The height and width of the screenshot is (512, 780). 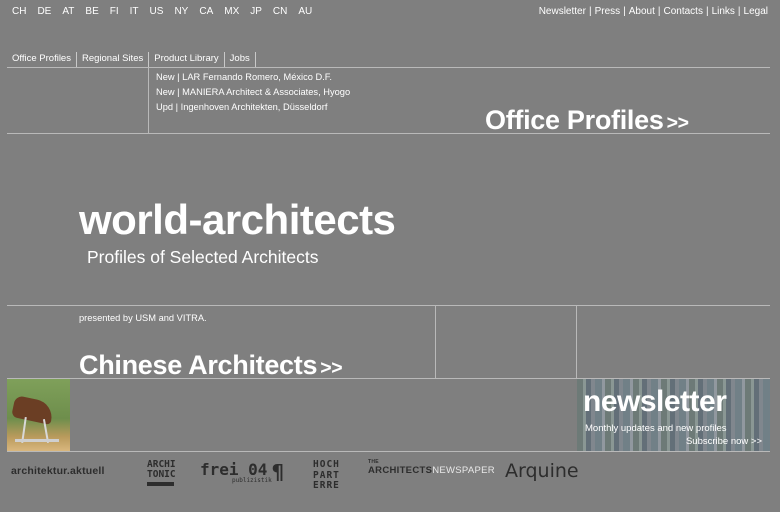 I want to click on links-link: Links, so click(x=723, y=11).